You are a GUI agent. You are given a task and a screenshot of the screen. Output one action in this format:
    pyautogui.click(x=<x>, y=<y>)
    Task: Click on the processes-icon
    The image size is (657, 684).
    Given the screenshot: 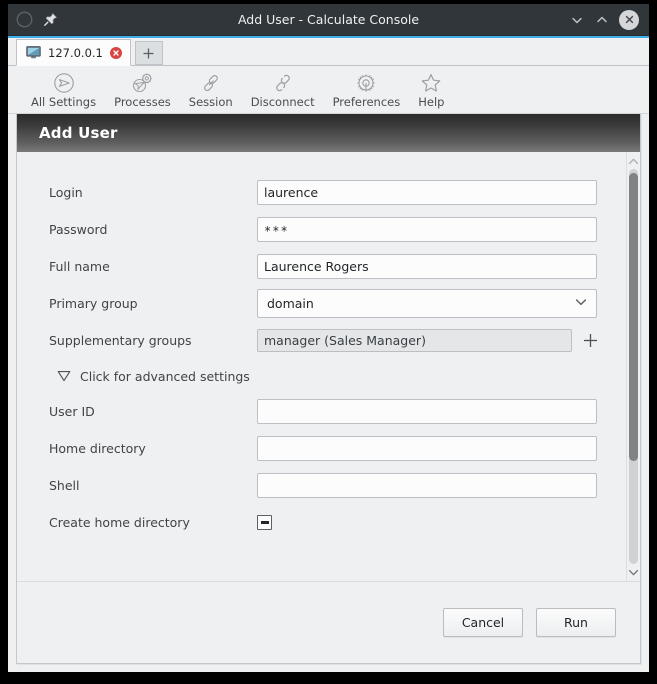 What is the action you would take?
    pyautogui.click(x=142, y=83)
    